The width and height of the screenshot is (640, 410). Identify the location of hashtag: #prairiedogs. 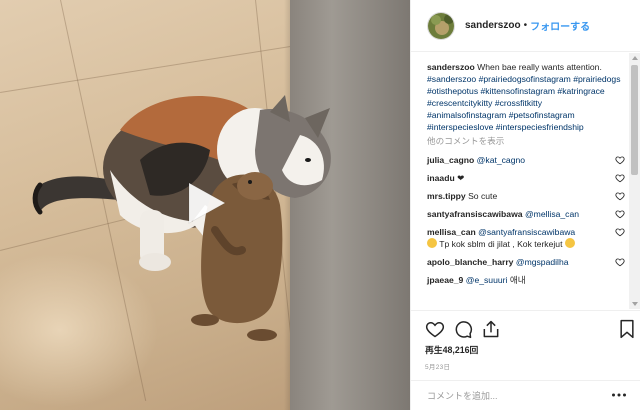
(596, 79).